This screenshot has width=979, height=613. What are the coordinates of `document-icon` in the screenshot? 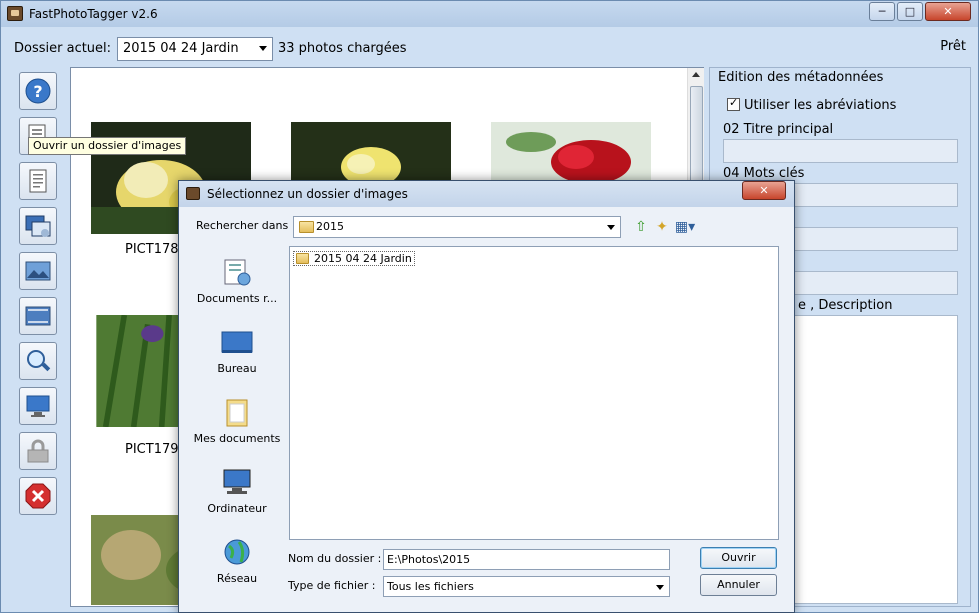 It's located at (38, 181).